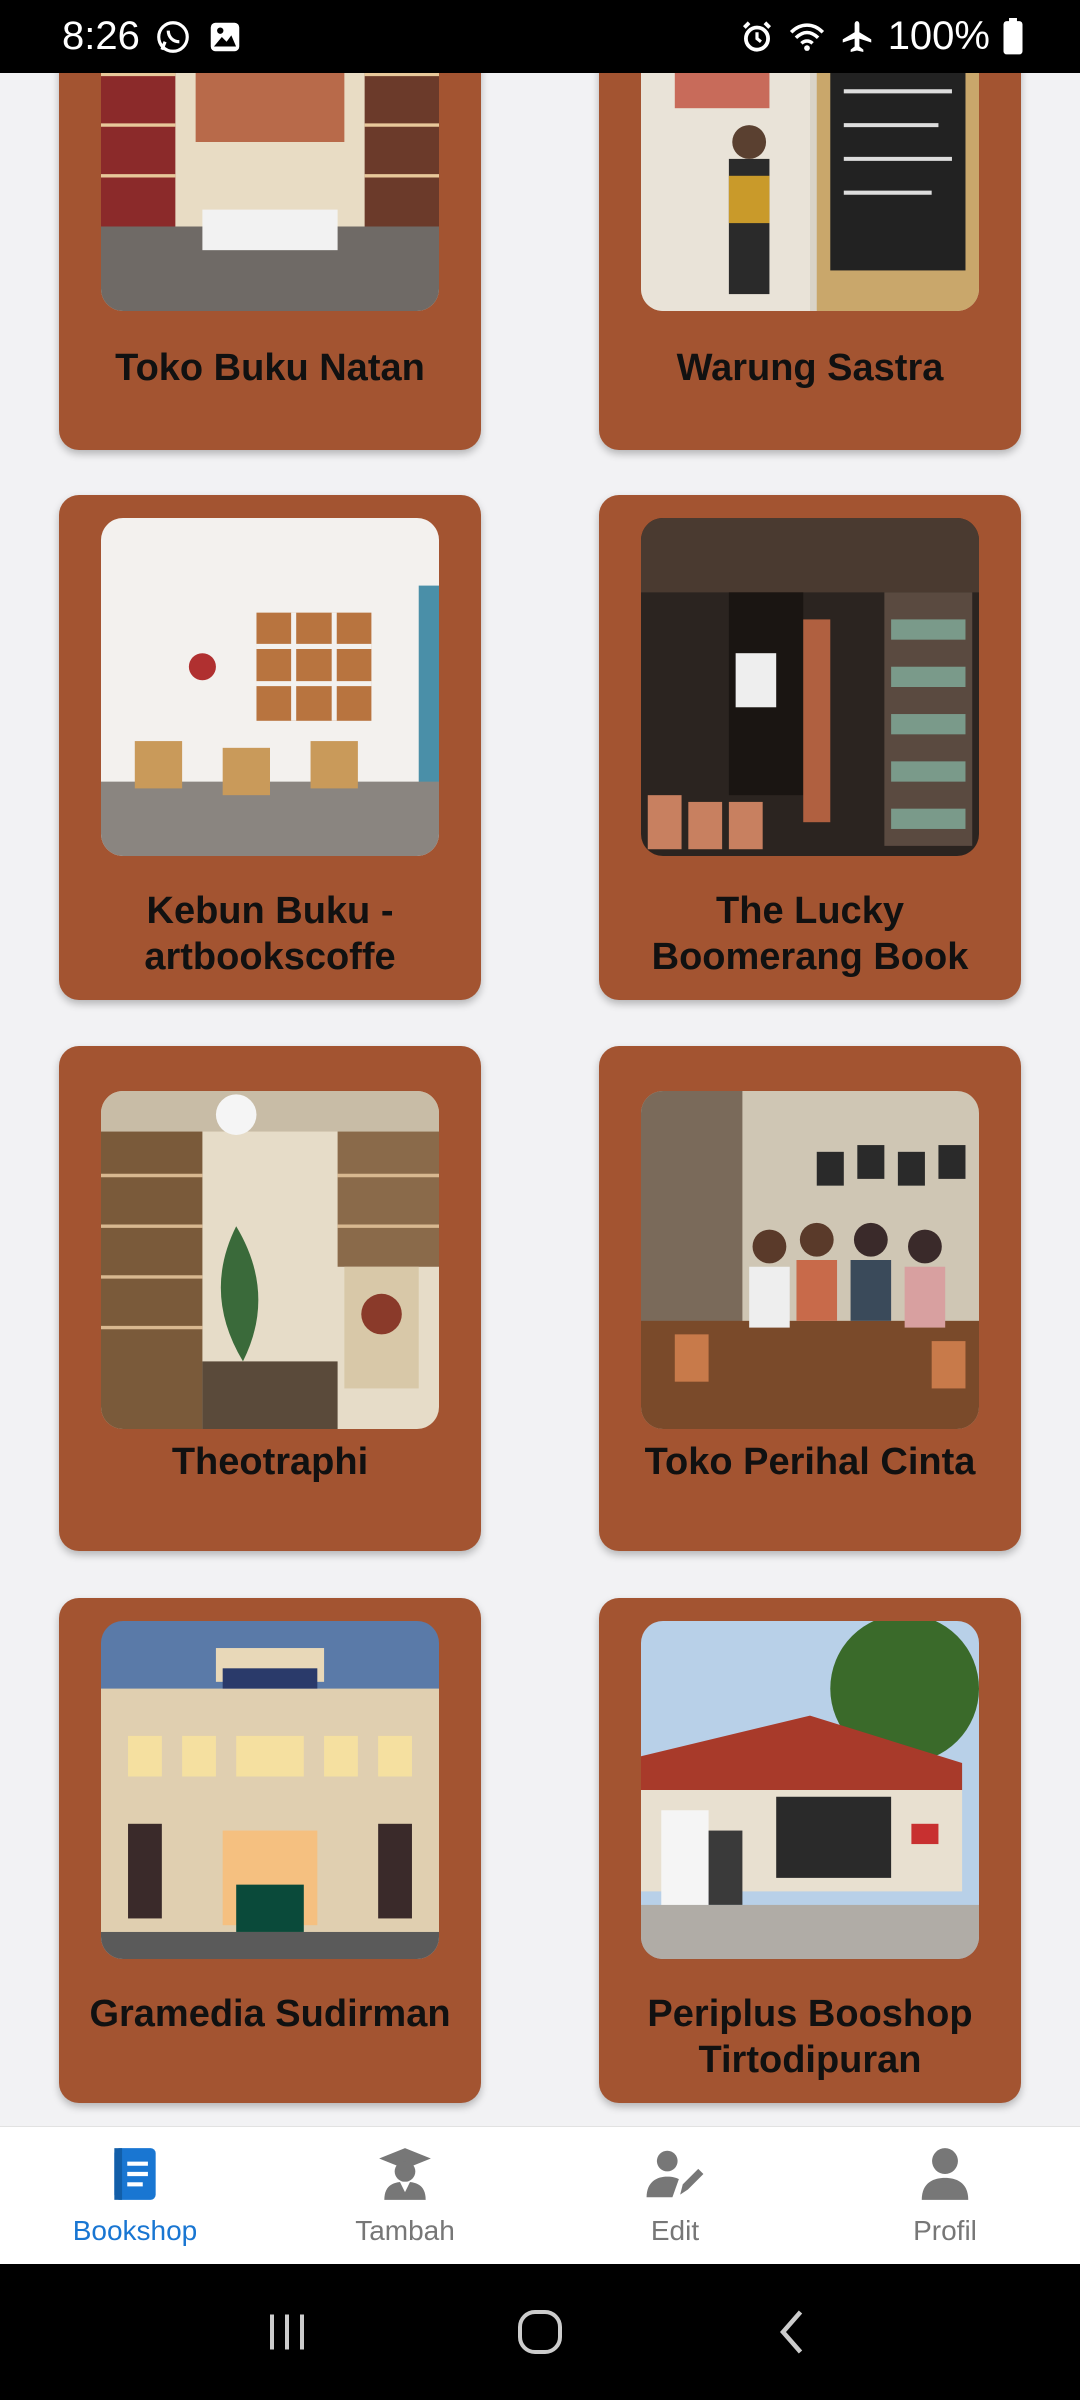 The height and width of the screenshot is (2400, 1080). Describe the element at coordinates (810, 1462) in the screenshot. I see `bookshop-title: Toko Perihal Cinta` at that location.